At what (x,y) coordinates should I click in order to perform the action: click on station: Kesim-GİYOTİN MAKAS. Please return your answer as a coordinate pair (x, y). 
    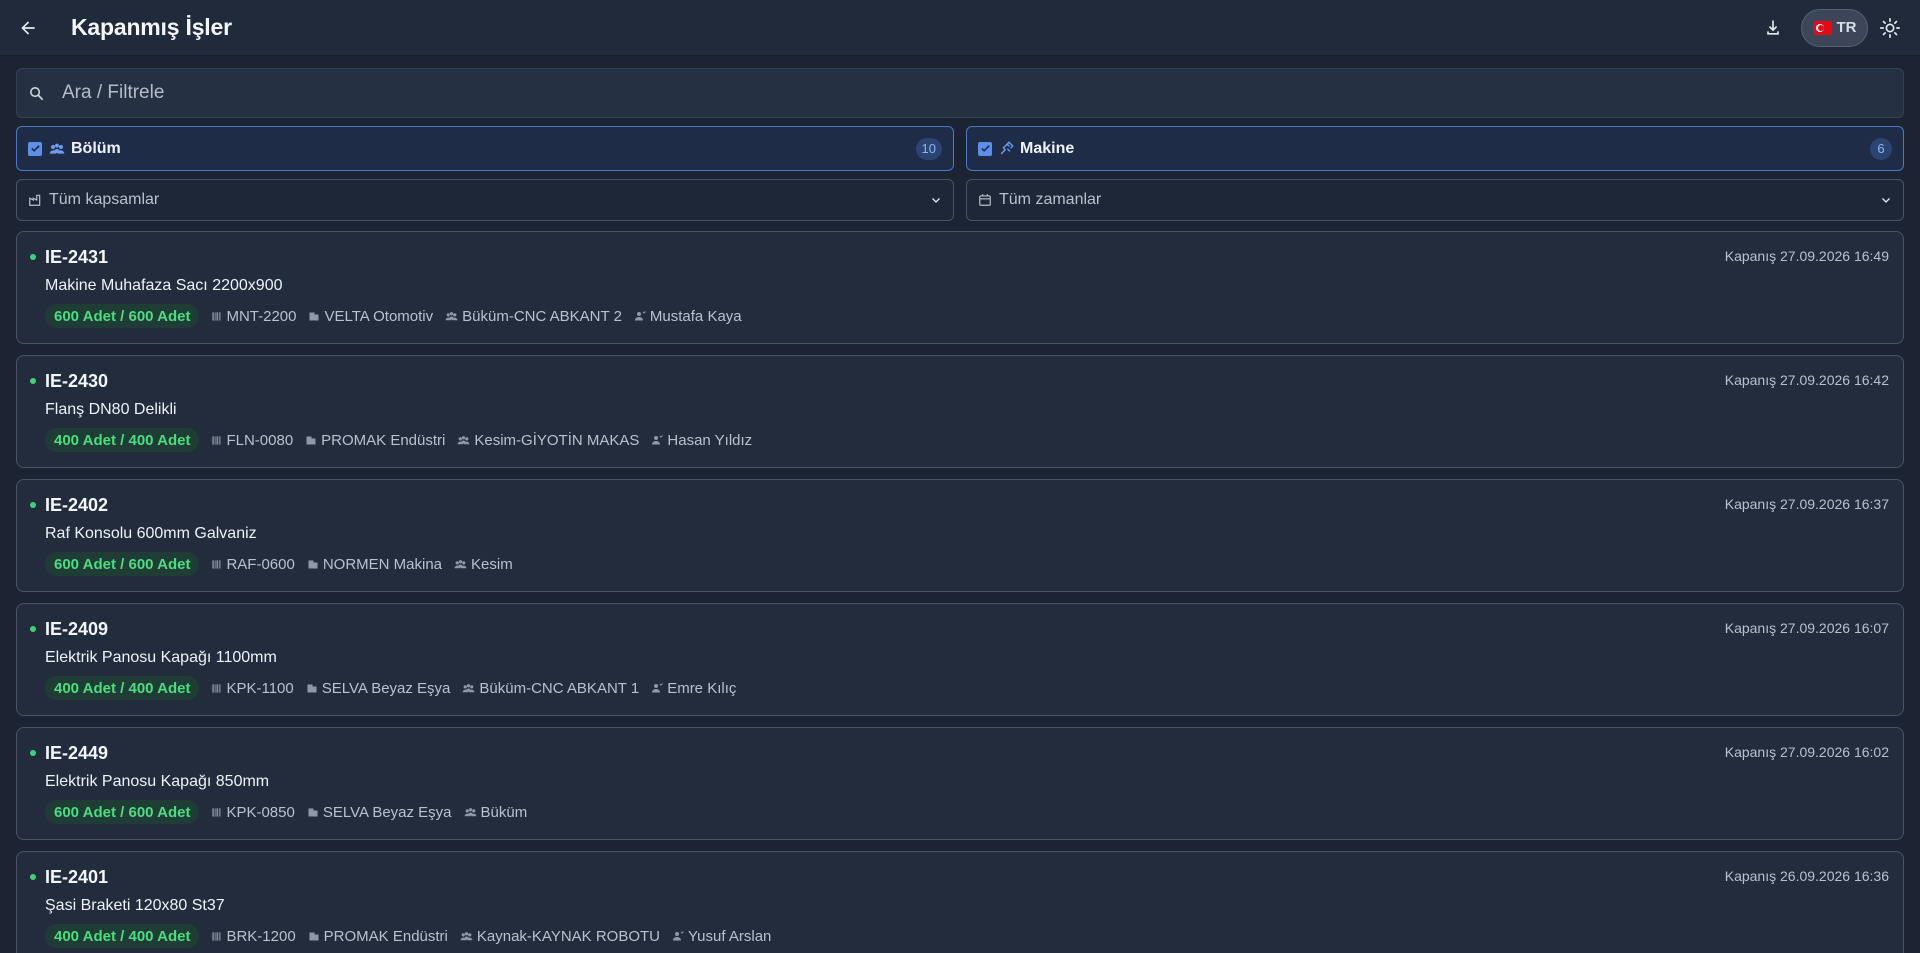
    Looking at the image, I should click on (548, 440).